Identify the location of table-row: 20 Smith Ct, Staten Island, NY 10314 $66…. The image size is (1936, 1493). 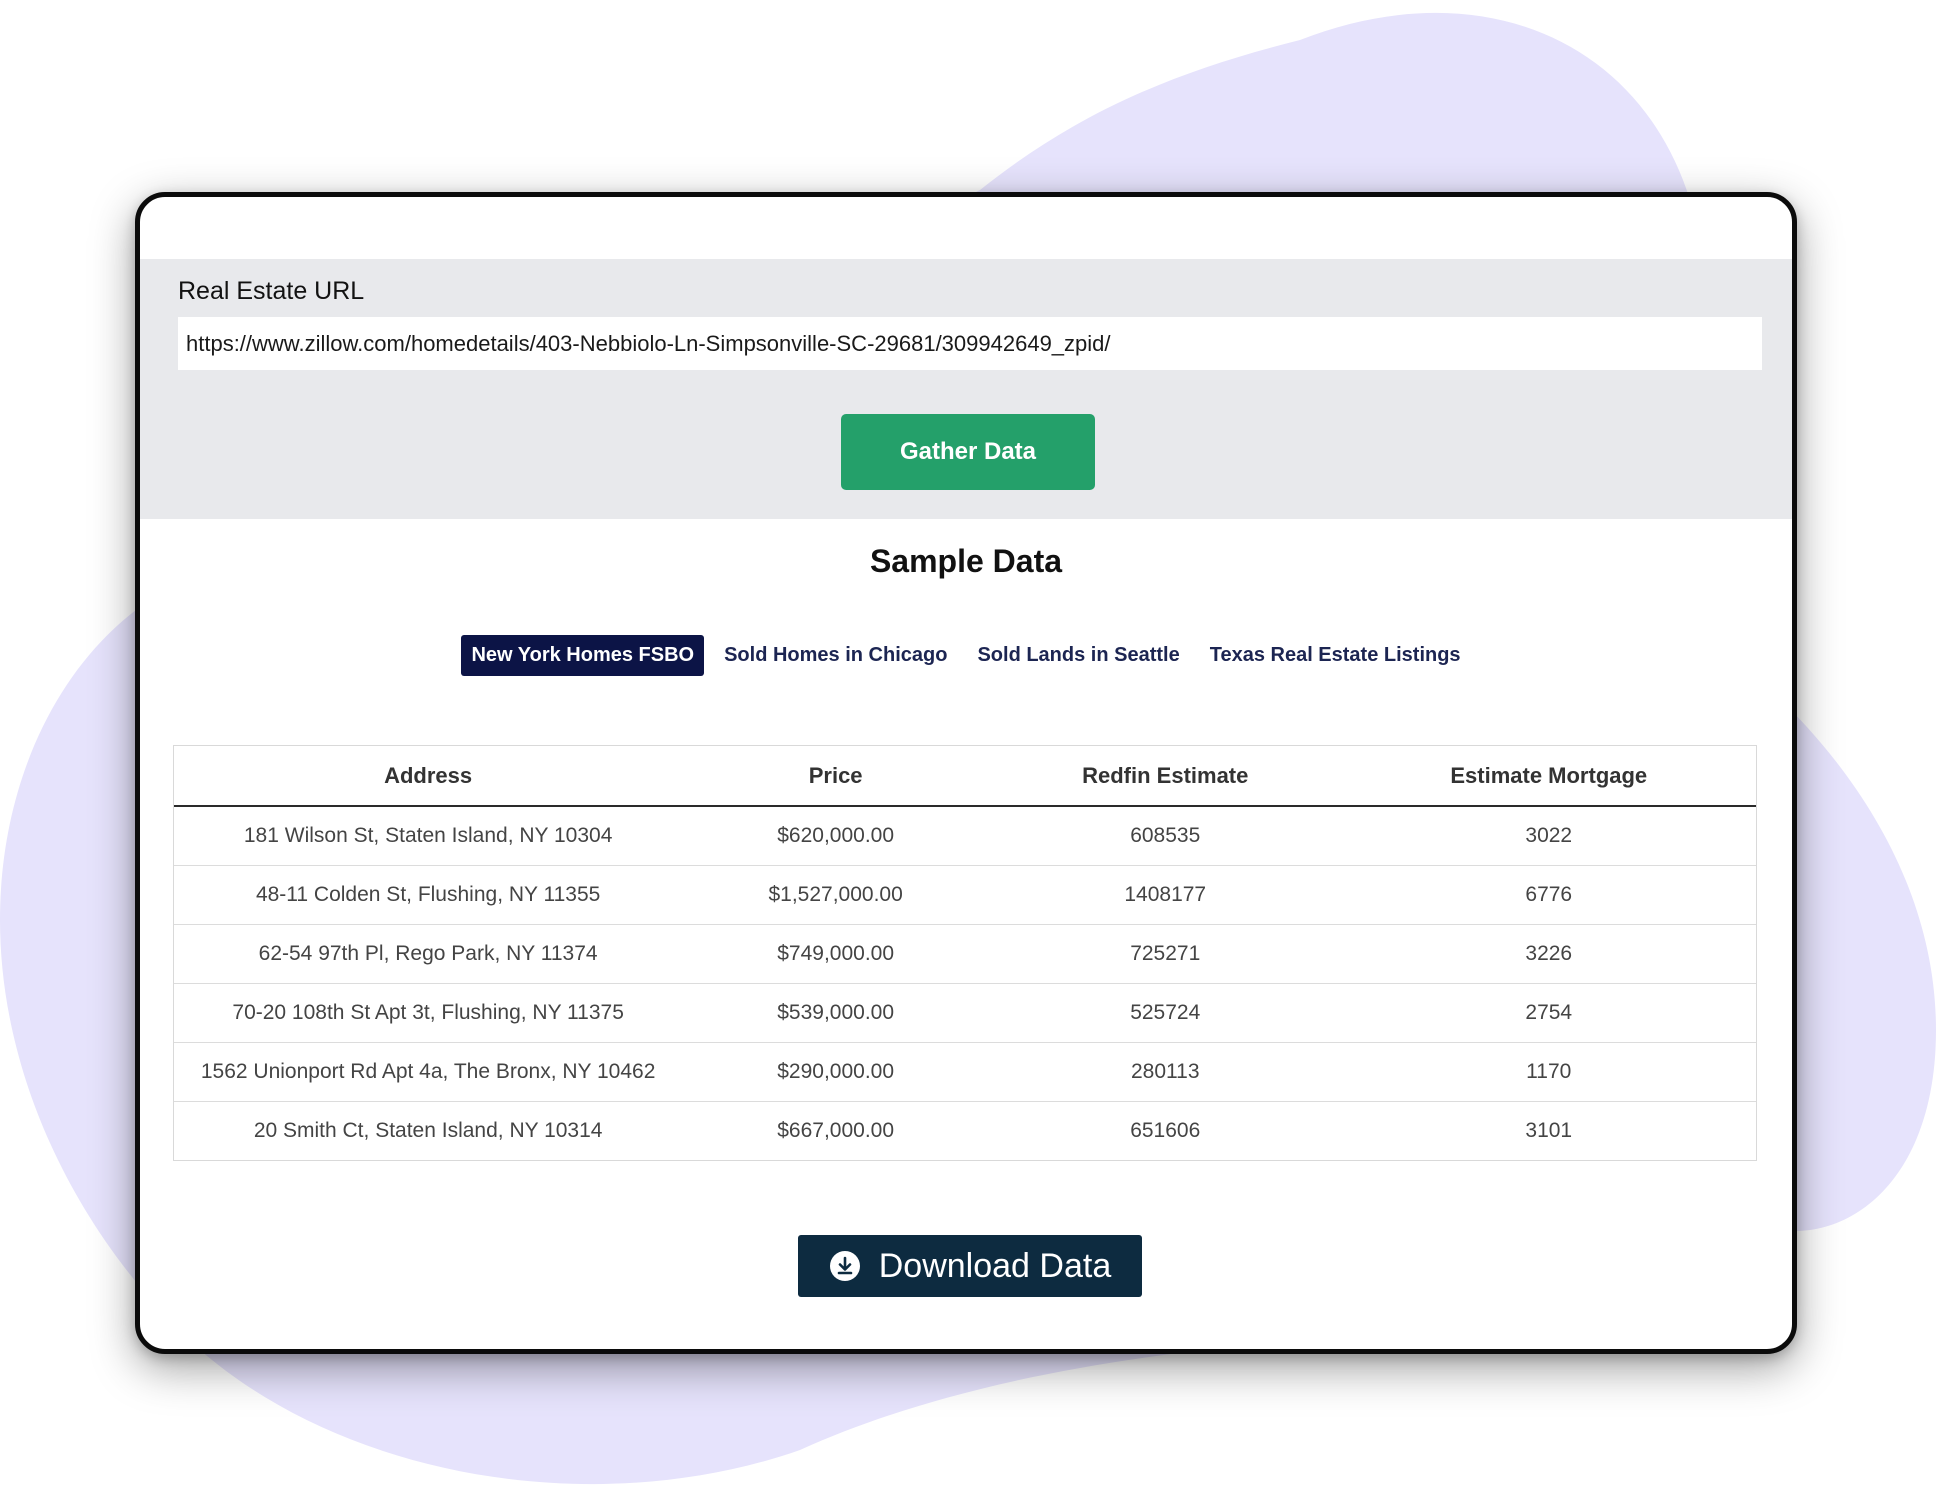
(965, 1130).